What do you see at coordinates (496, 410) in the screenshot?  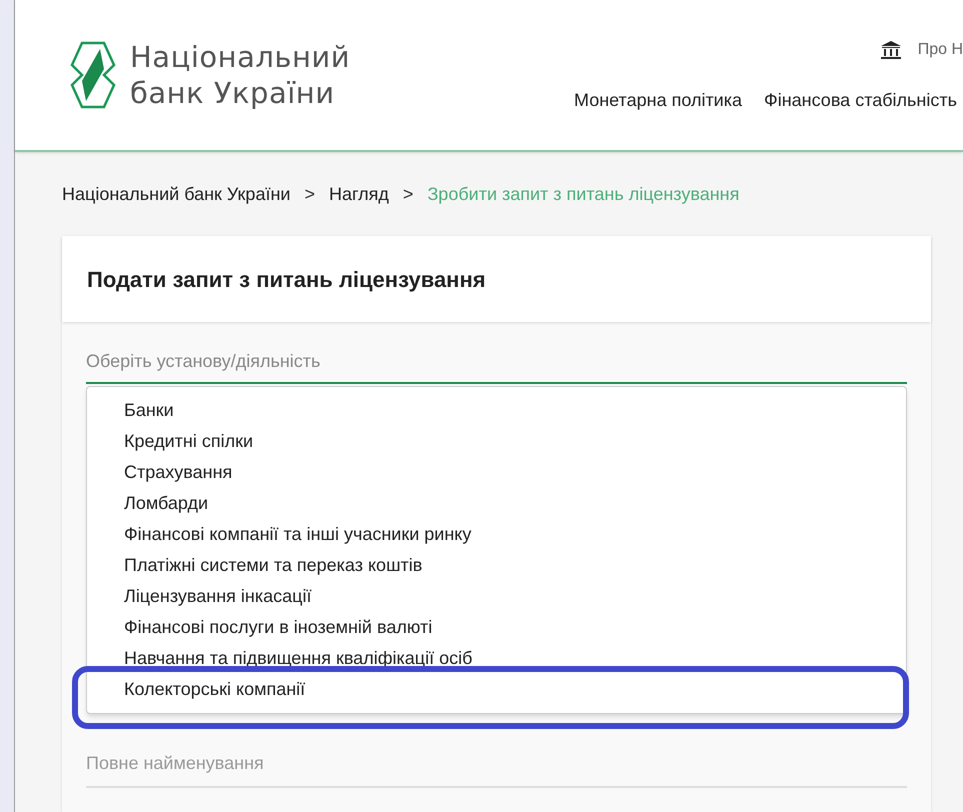 I see `dropdown-option: Банки` at bounding box center [496, 410].